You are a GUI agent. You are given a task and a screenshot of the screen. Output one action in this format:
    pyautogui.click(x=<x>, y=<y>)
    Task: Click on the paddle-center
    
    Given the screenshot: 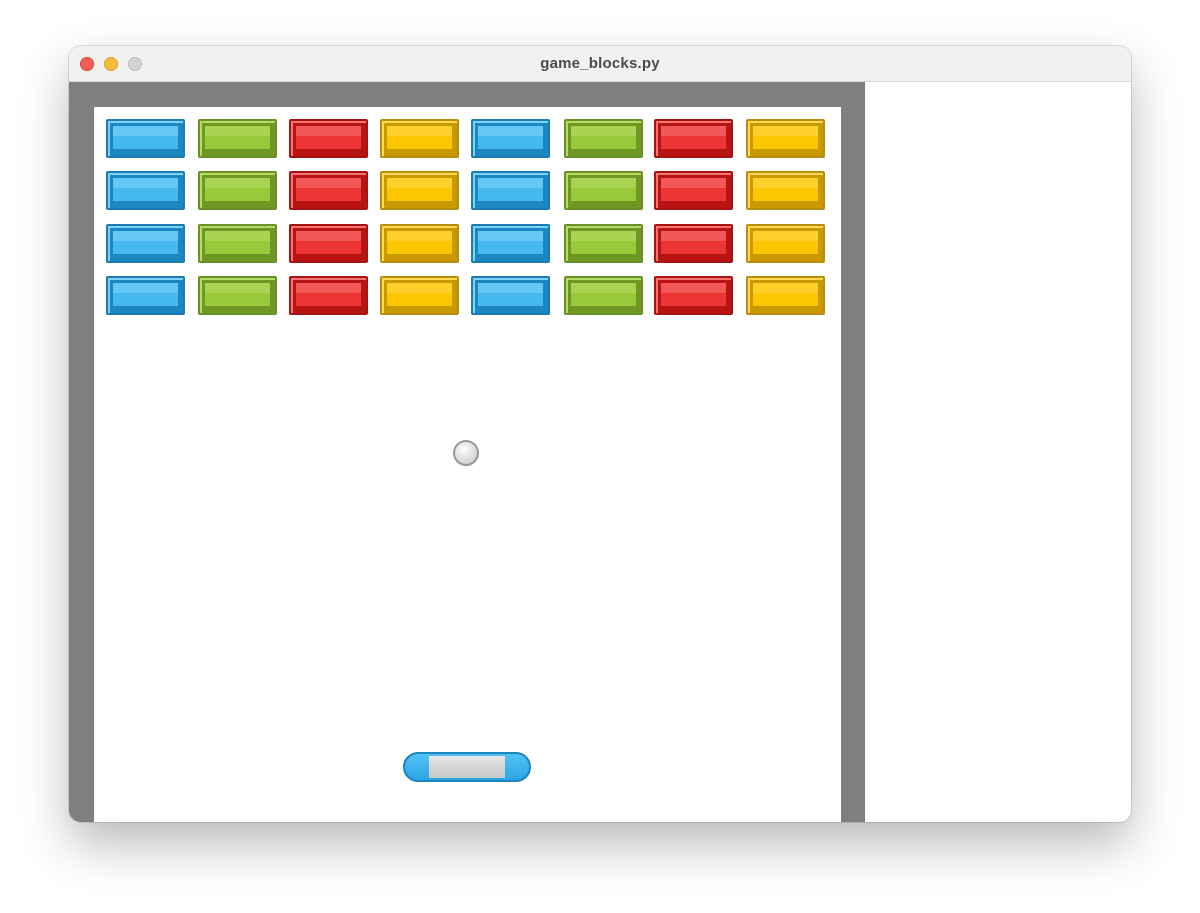 What is the action you would take?
    pyautogui.click(x=467, y=767)
    